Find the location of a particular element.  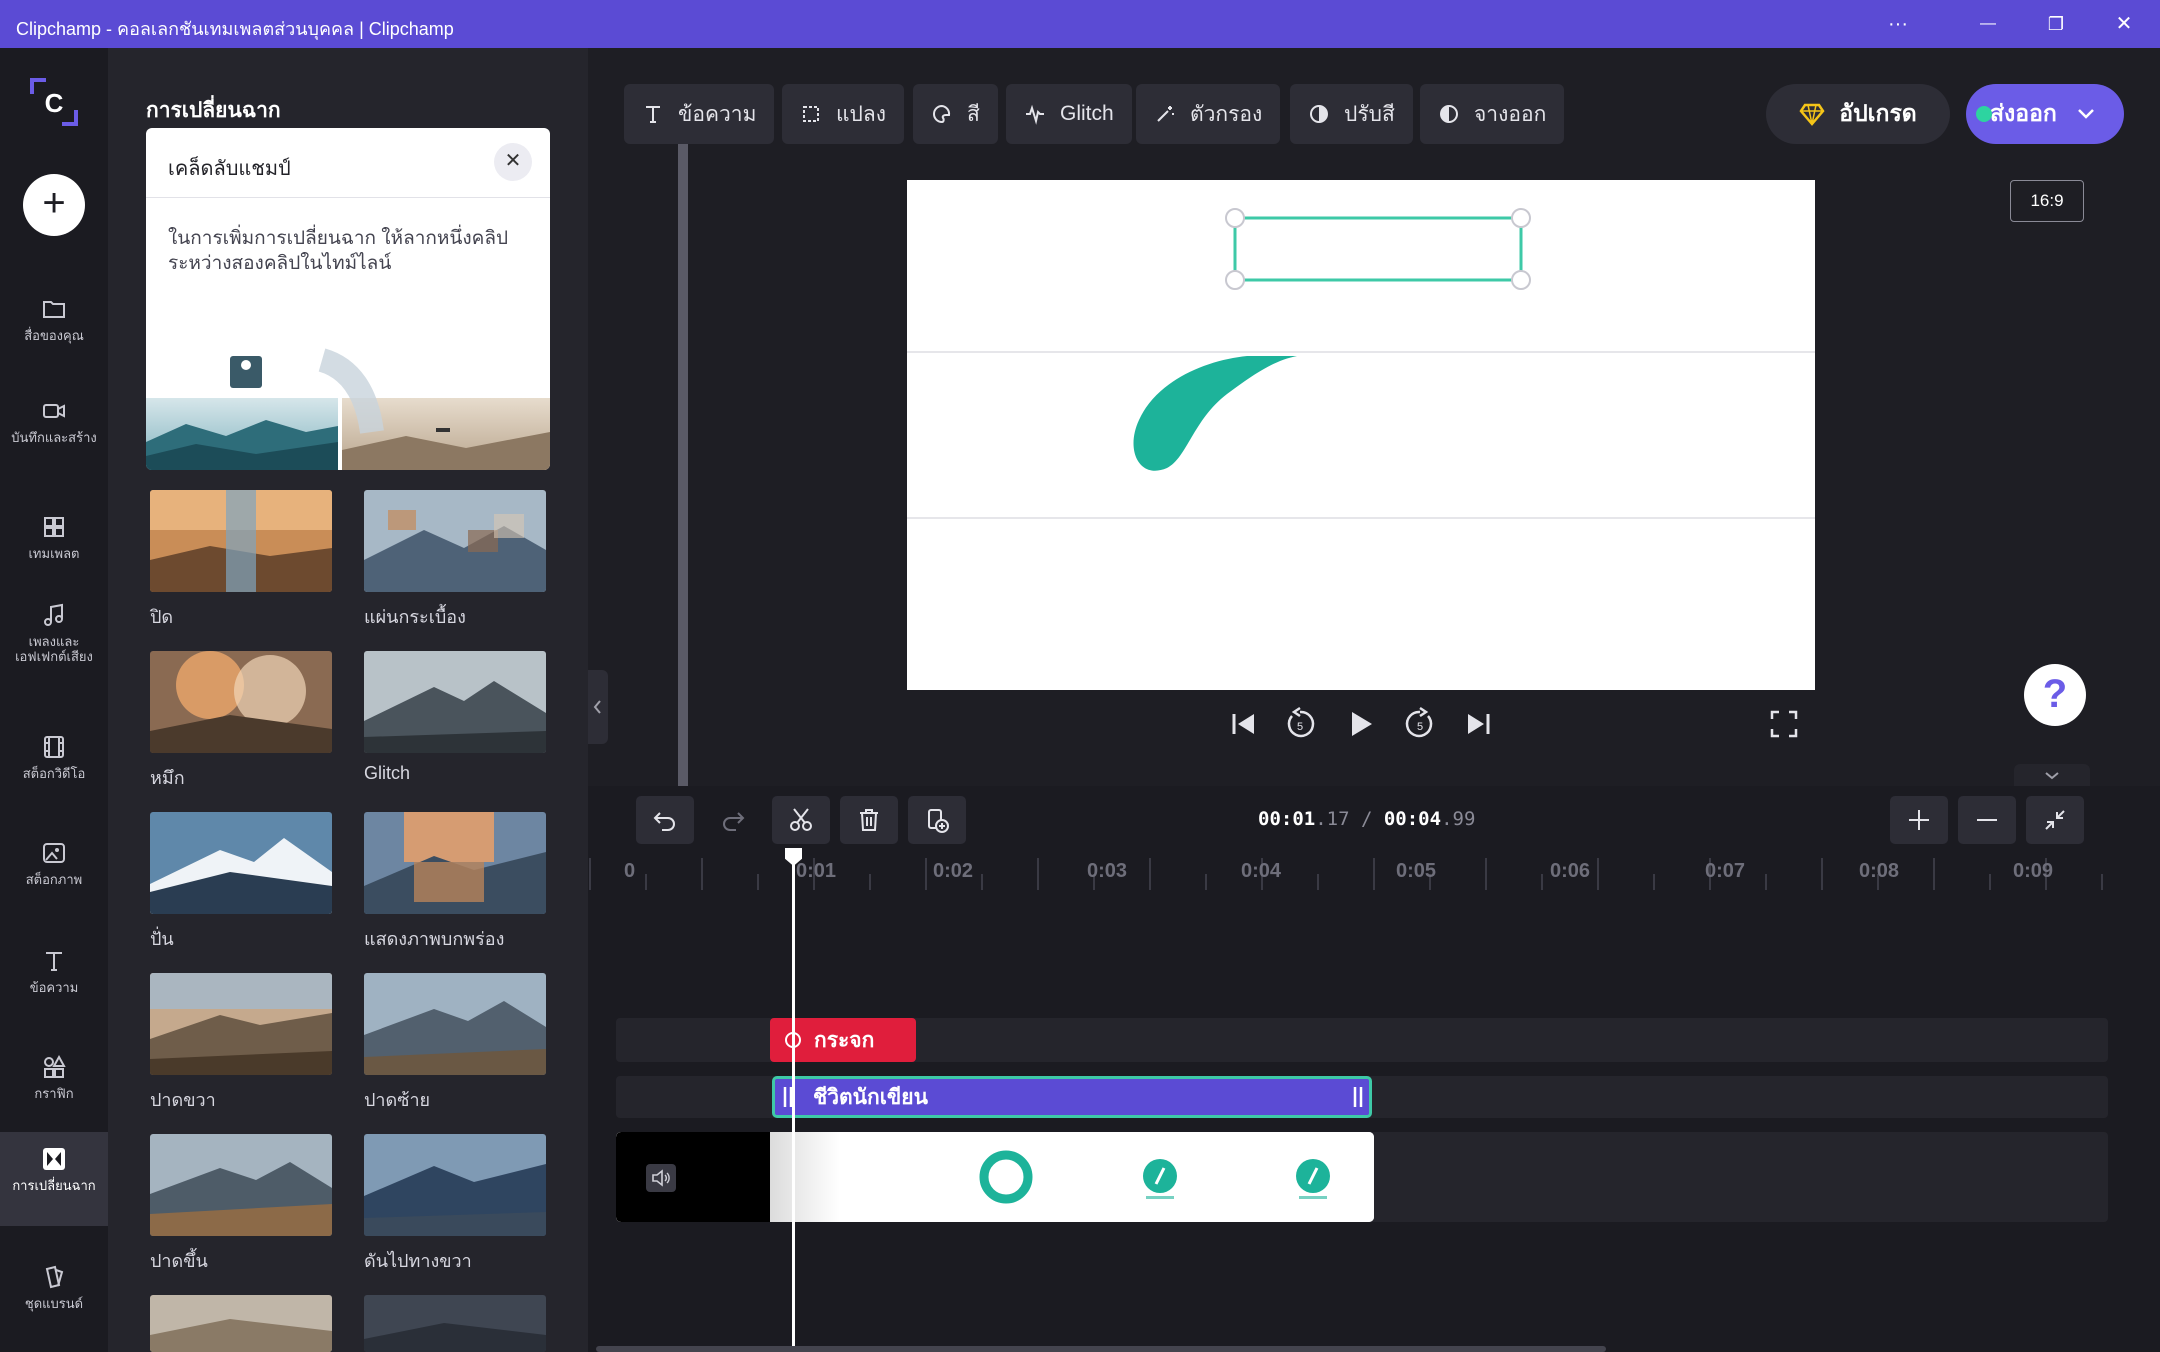

transition-item: แผ่นกระเบื้อง is located at coordinates (456, 560).